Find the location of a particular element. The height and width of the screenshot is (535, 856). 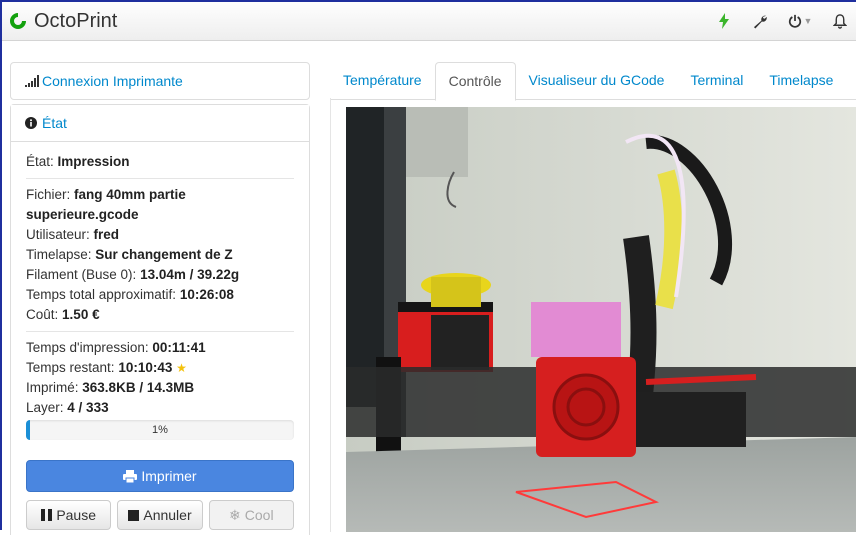

brand: OctoPrint is located at coordinates (62, 21).